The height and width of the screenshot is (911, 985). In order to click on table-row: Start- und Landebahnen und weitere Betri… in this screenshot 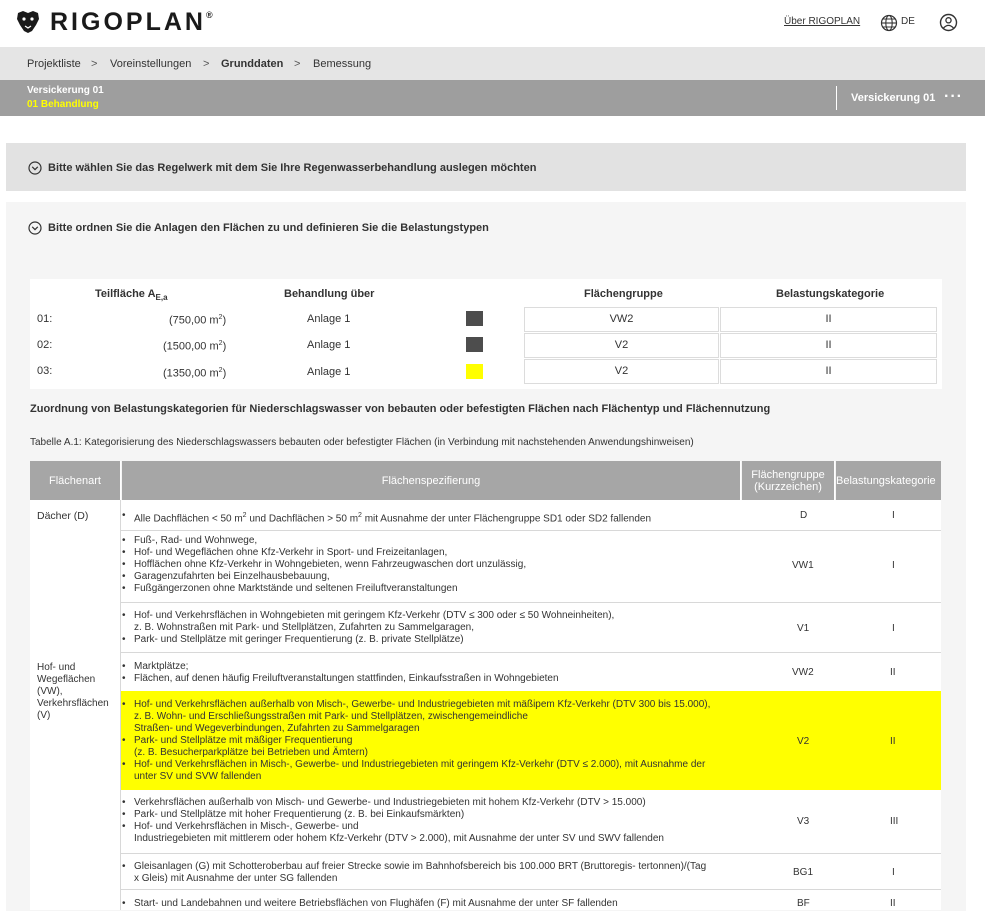, I will do `click(432, 904)`.